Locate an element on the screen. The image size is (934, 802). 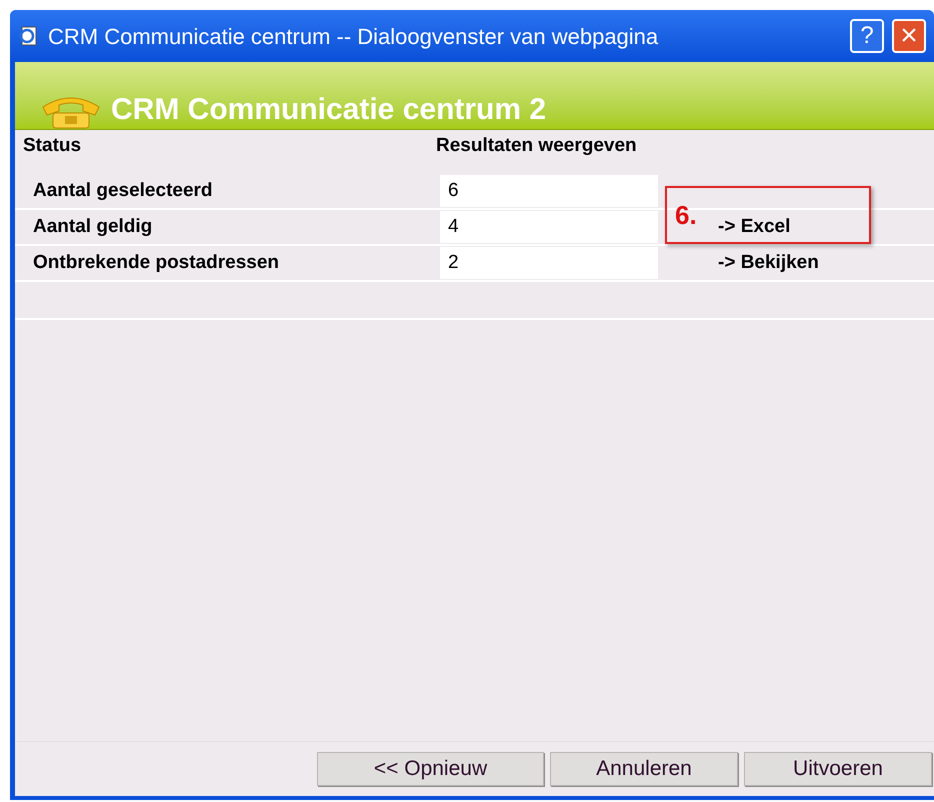
field-label: Ontbrekende postadressen is located at coordinates (156, 262).